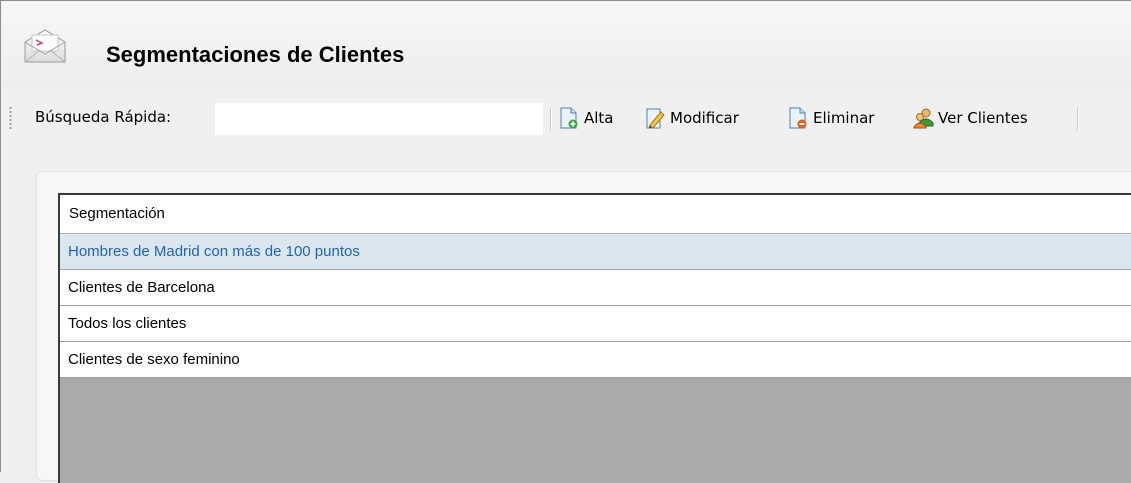  What do you see at coordinates (117, 213) in the screenshot?
I see `column-header-label: Segmentación` at bounding box center [117, 213].